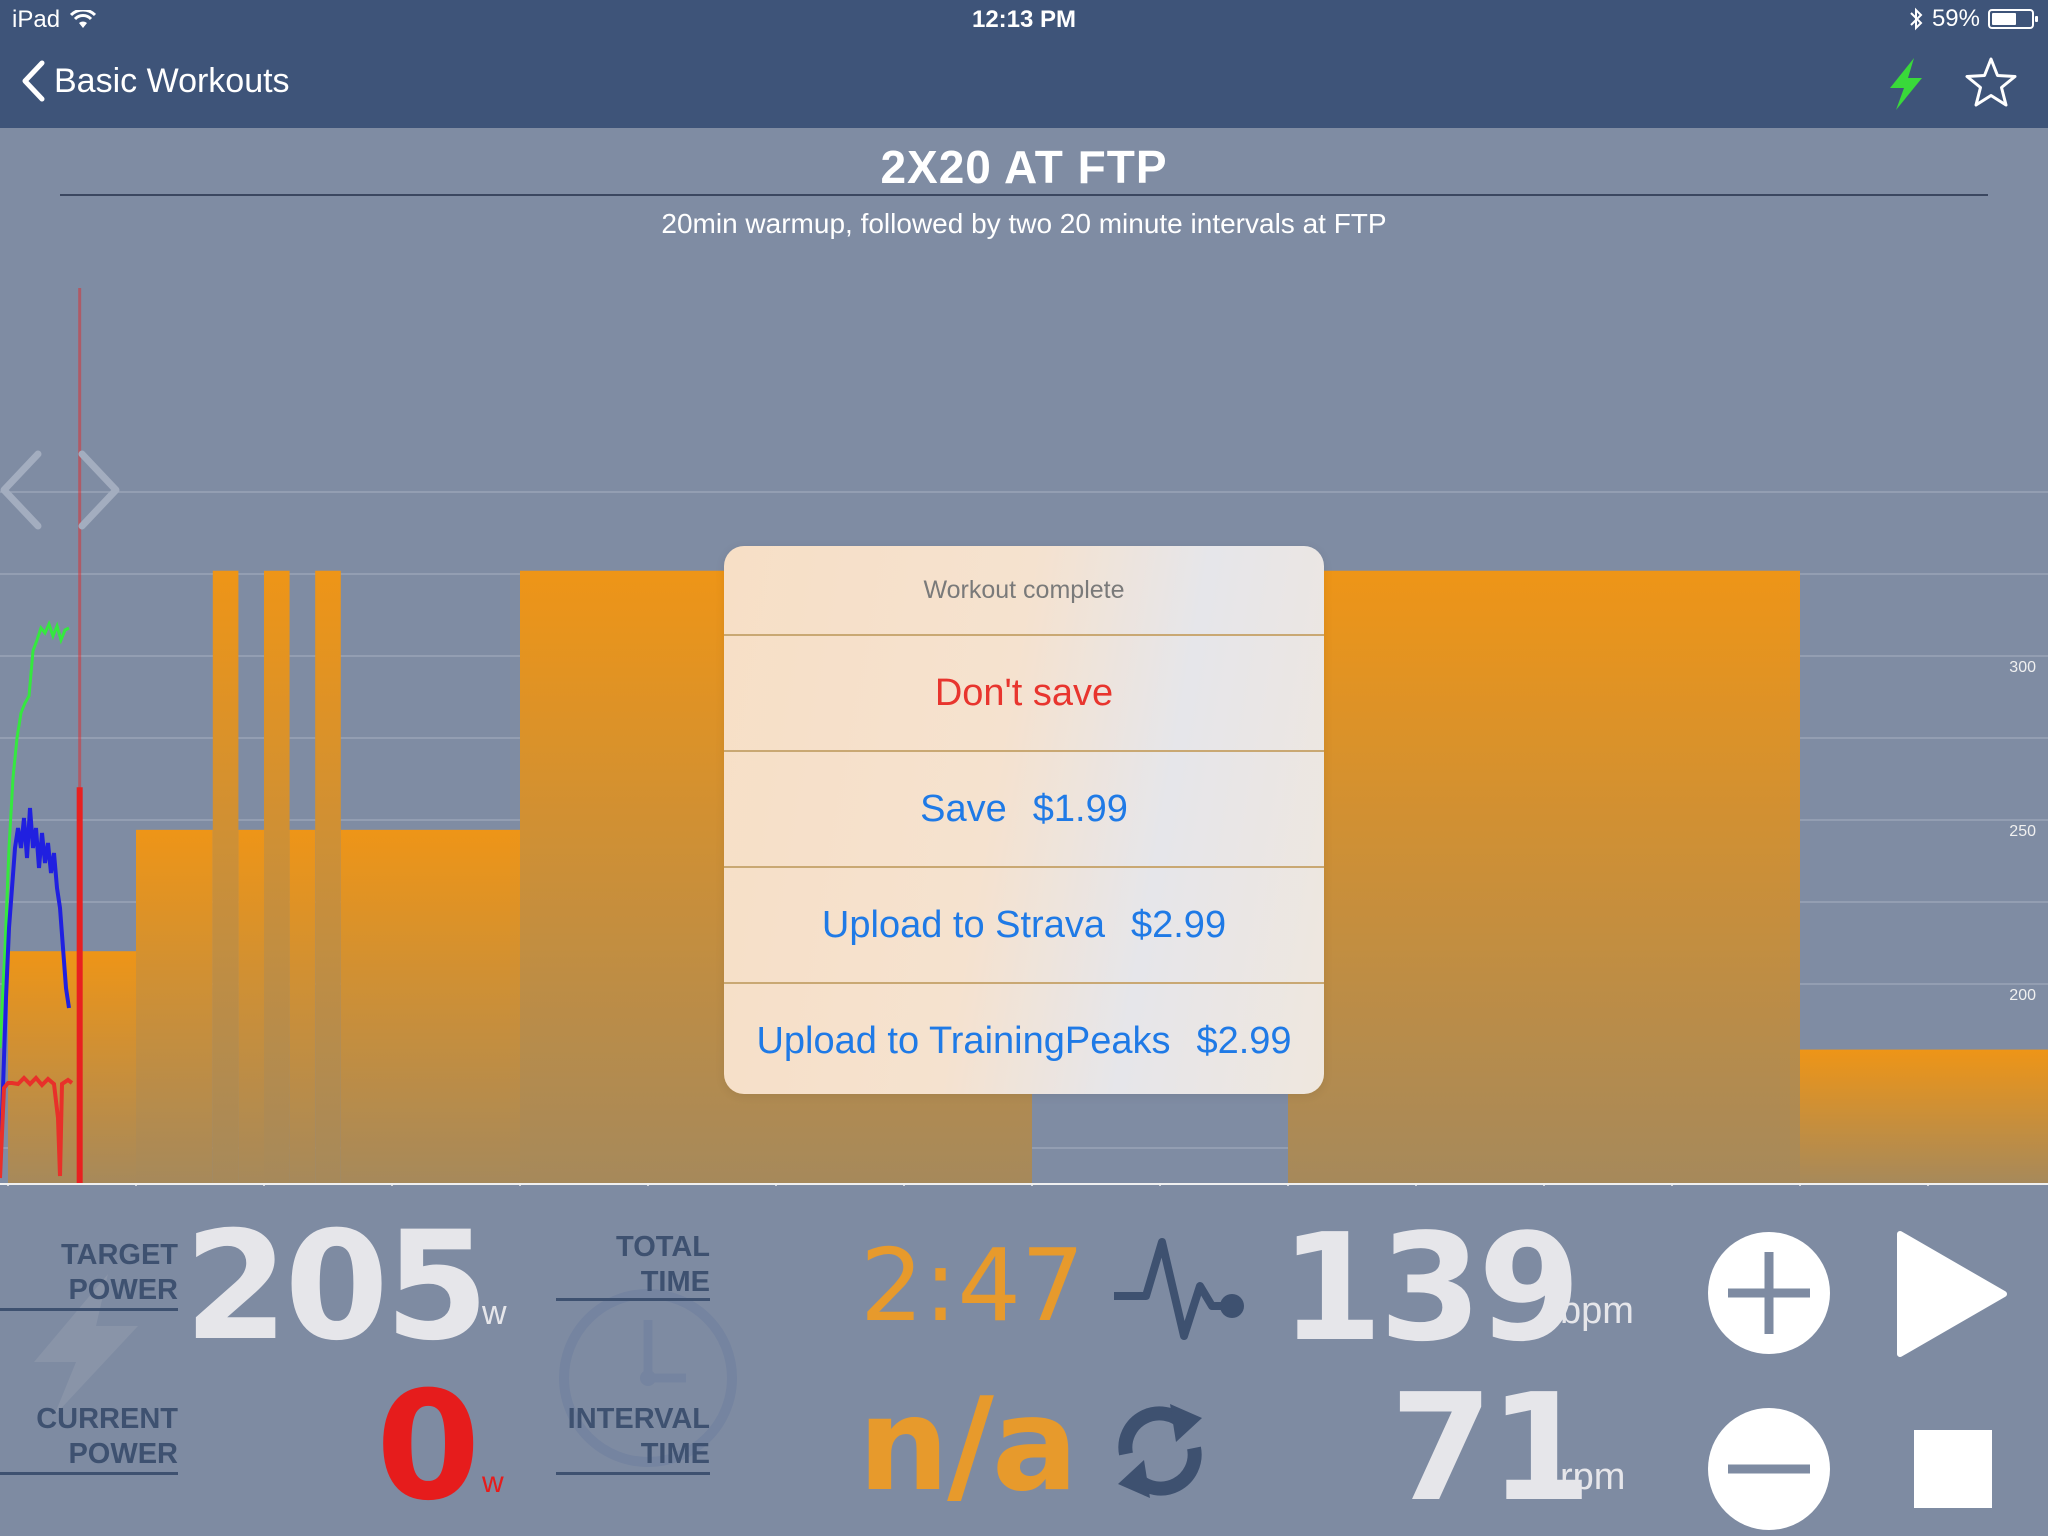 The image size is (2048, 1536). What do you see at coordinates (963, 925) in the screenshot?
I see `strava-label: Upload to Strava` at bounding box center [963, 925].